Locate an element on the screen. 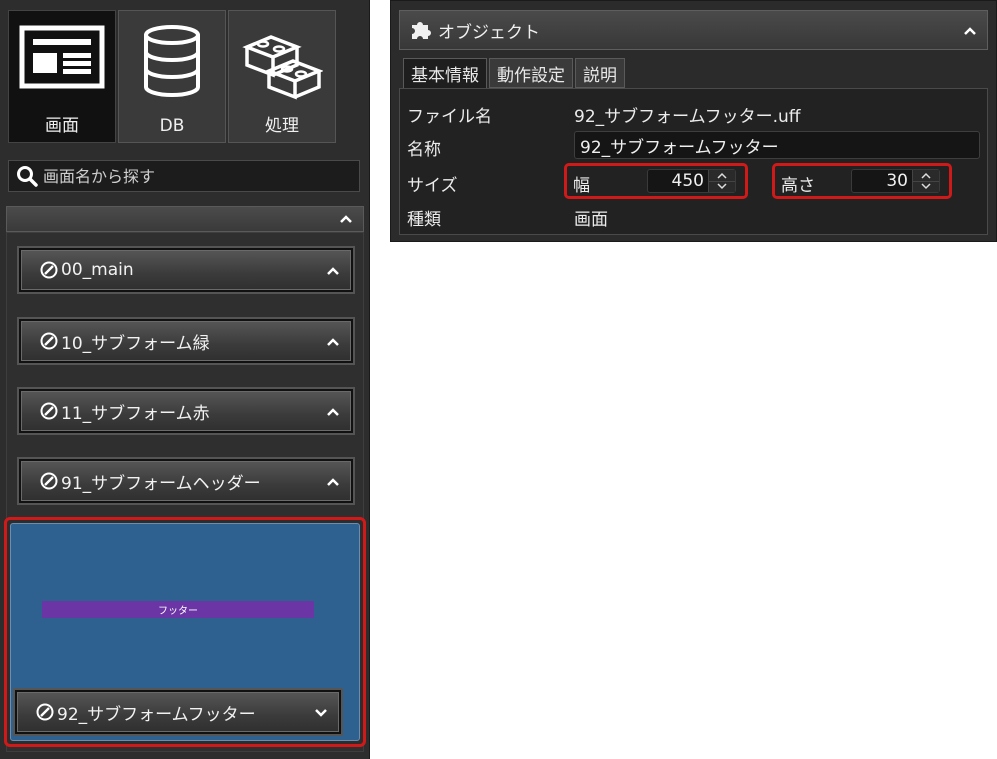  screen-item-00-main: 00_main is located at coordinates (186, 270).